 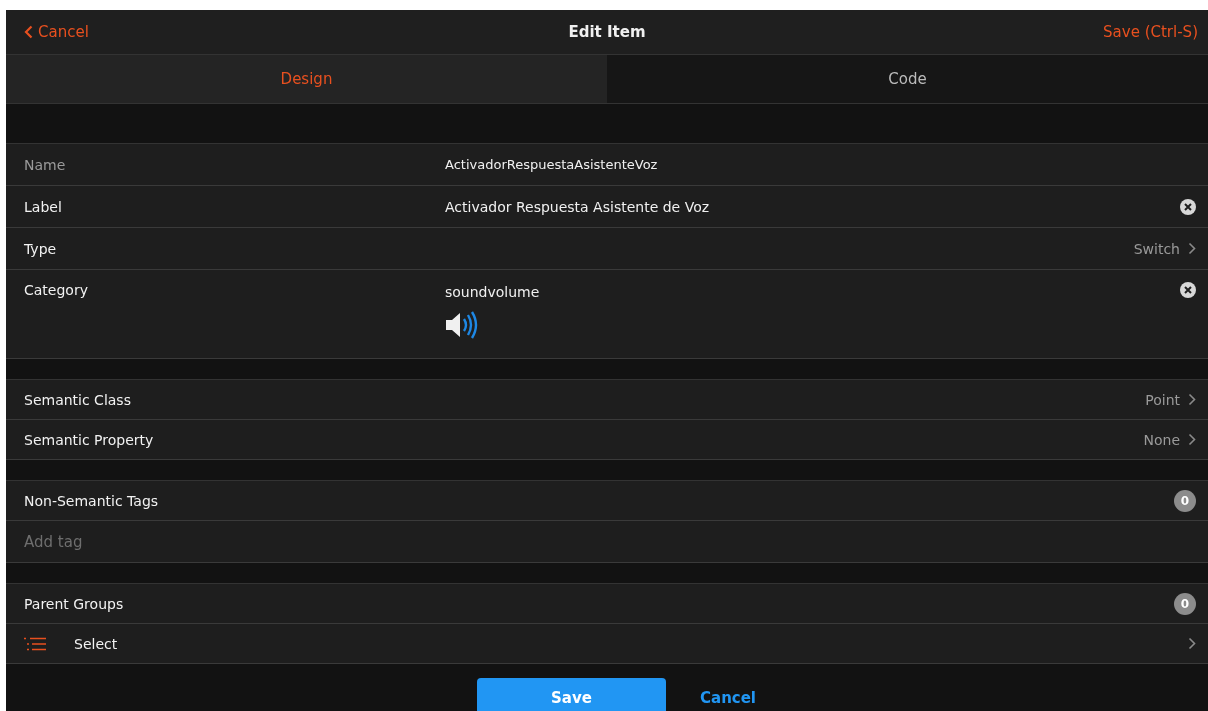 What do you see at coordinates (607, 32) in the screenshot?
I see `window-title: Edit Item` at bounding box center [607, 32].